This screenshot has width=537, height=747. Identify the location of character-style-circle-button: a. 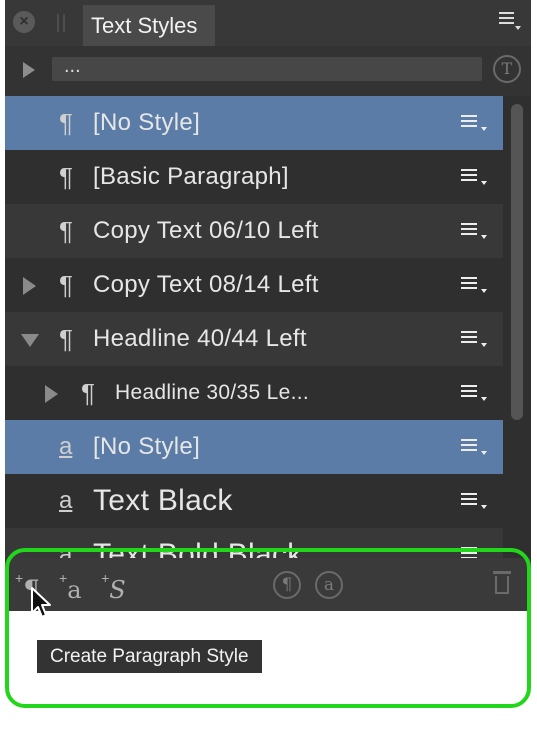
(329, 585).